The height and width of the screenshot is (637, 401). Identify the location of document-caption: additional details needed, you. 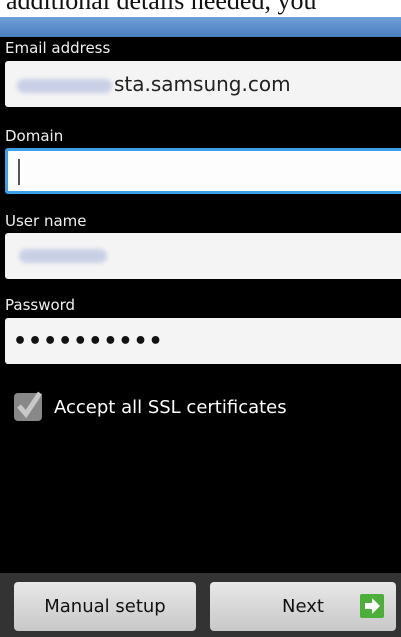
(161, 7).